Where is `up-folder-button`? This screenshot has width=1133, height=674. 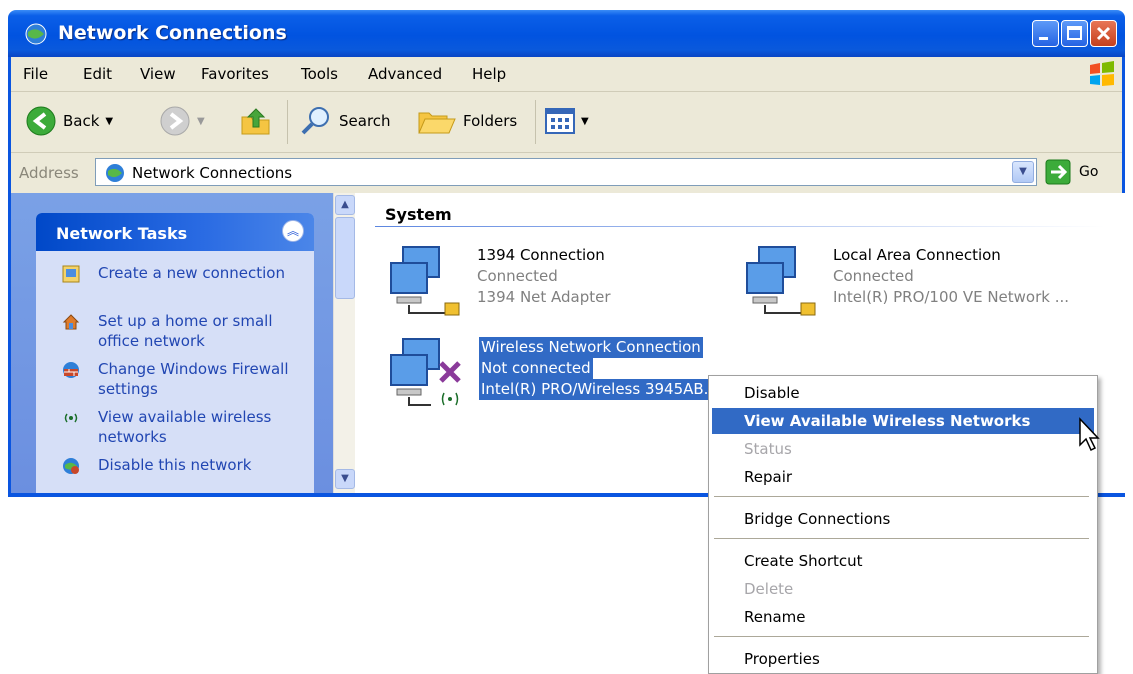
up-folder-button is located at coordinates (256, 121).